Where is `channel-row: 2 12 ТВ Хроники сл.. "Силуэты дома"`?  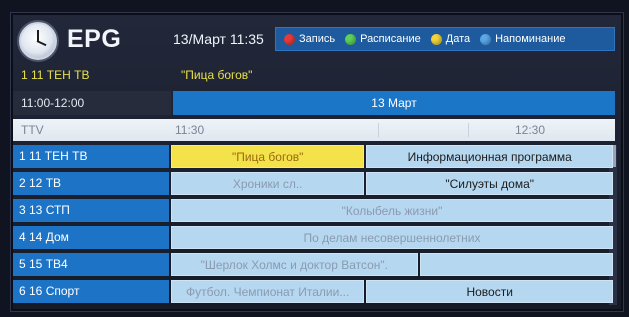 channel-row: 2 12 ТВ Хроники сл.. "Силуэты дома" is located at coordinates (314, 183).